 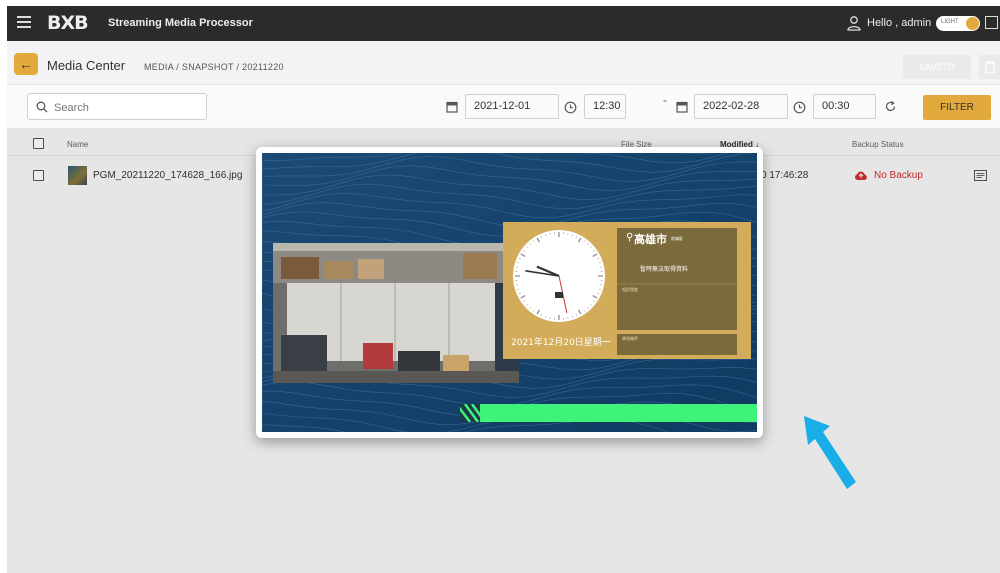 I want to click on start-date-field: 2021-12-01, so click(x=512, y=106).